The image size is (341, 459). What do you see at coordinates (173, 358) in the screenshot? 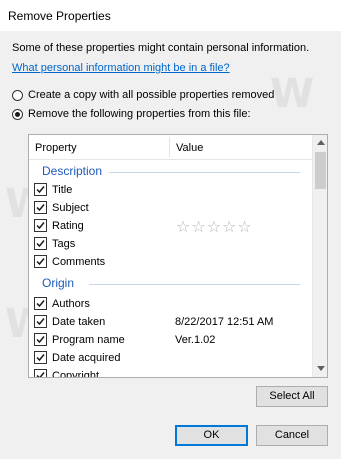
I see `list-item: Date acquired` at bounding box center [173, 358].